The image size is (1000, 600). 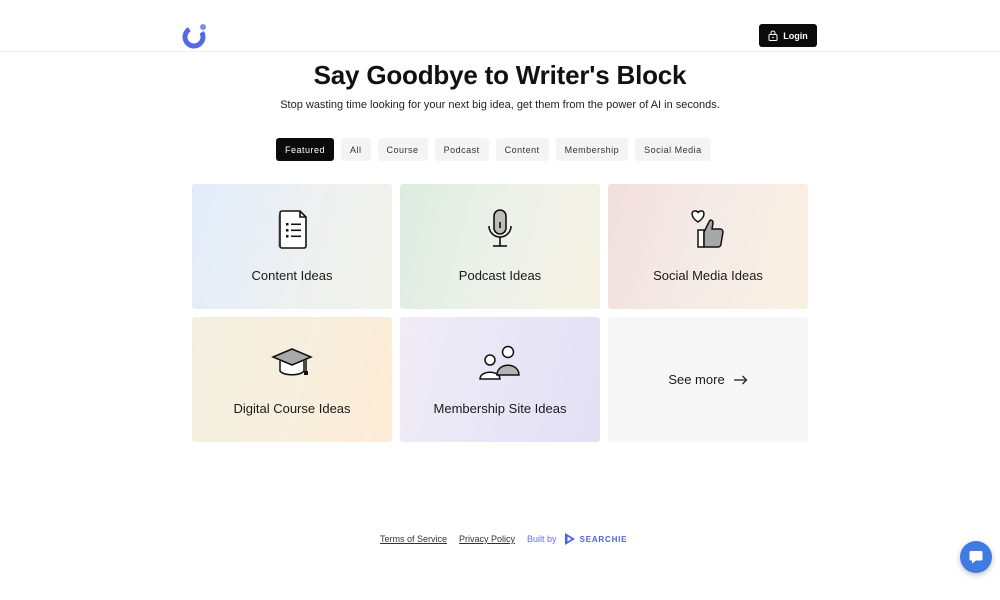 What do you see at coordinates (500, 26) in the screenshot?
I see `header: Login` at bounding box center [500, 26].